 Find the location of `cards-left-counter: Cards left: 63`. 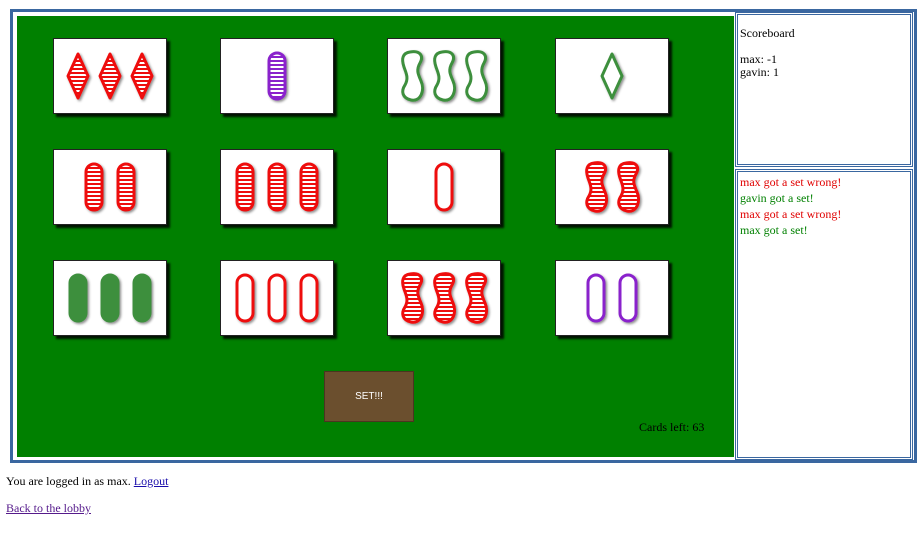

cards-left-counter: Cards left: 63 is located at coordinates (672, 427).